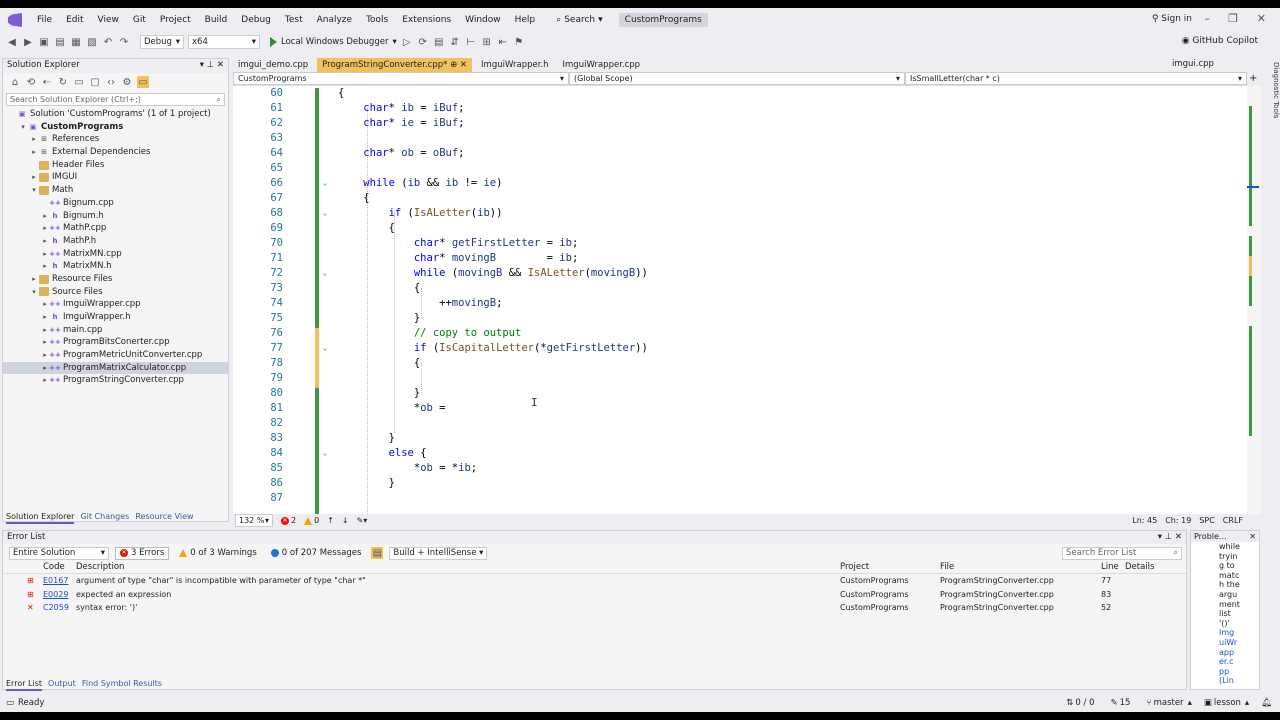 Image resolution: width=1280 pixels, height=720 pixels. What do you see at coordinates (47, 82) in the screenshot?
I see `back-icon: ⇠` at bounding box center [47, 82].